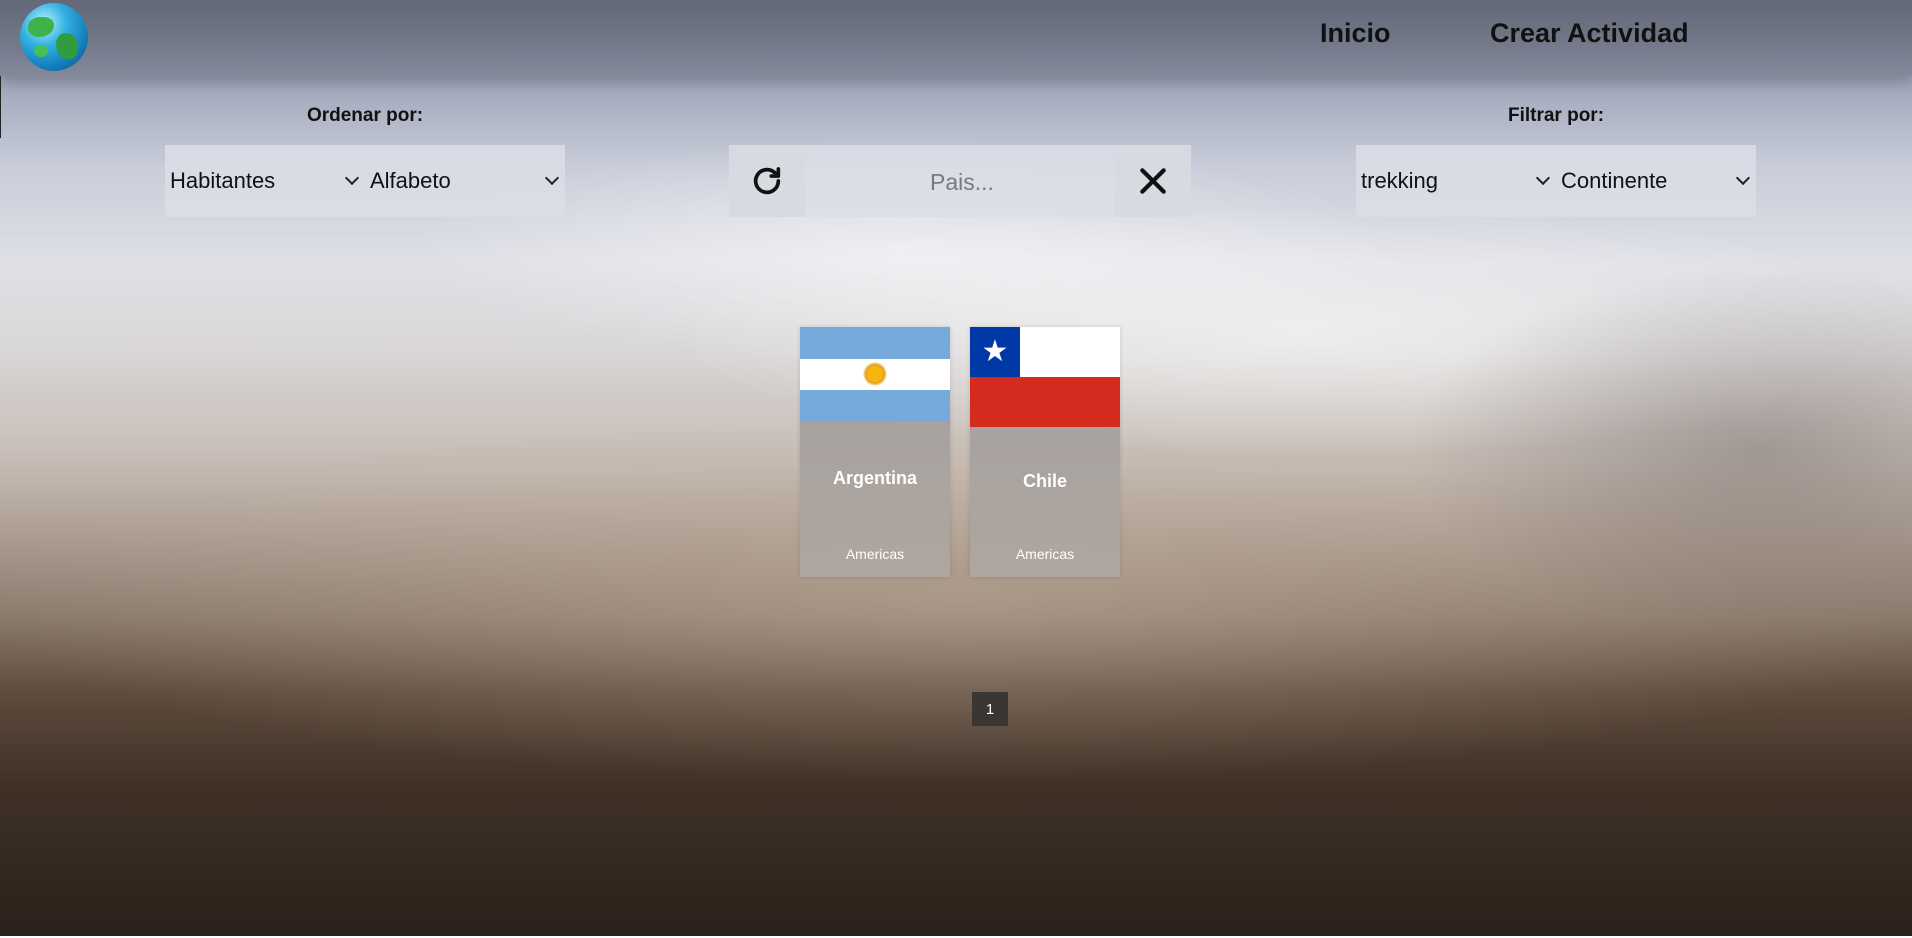  What do you see at coordinates (1556, 115) in the screenshot?
I see `filter-label: Filtrar por:` at bounding box center [1556, 115].